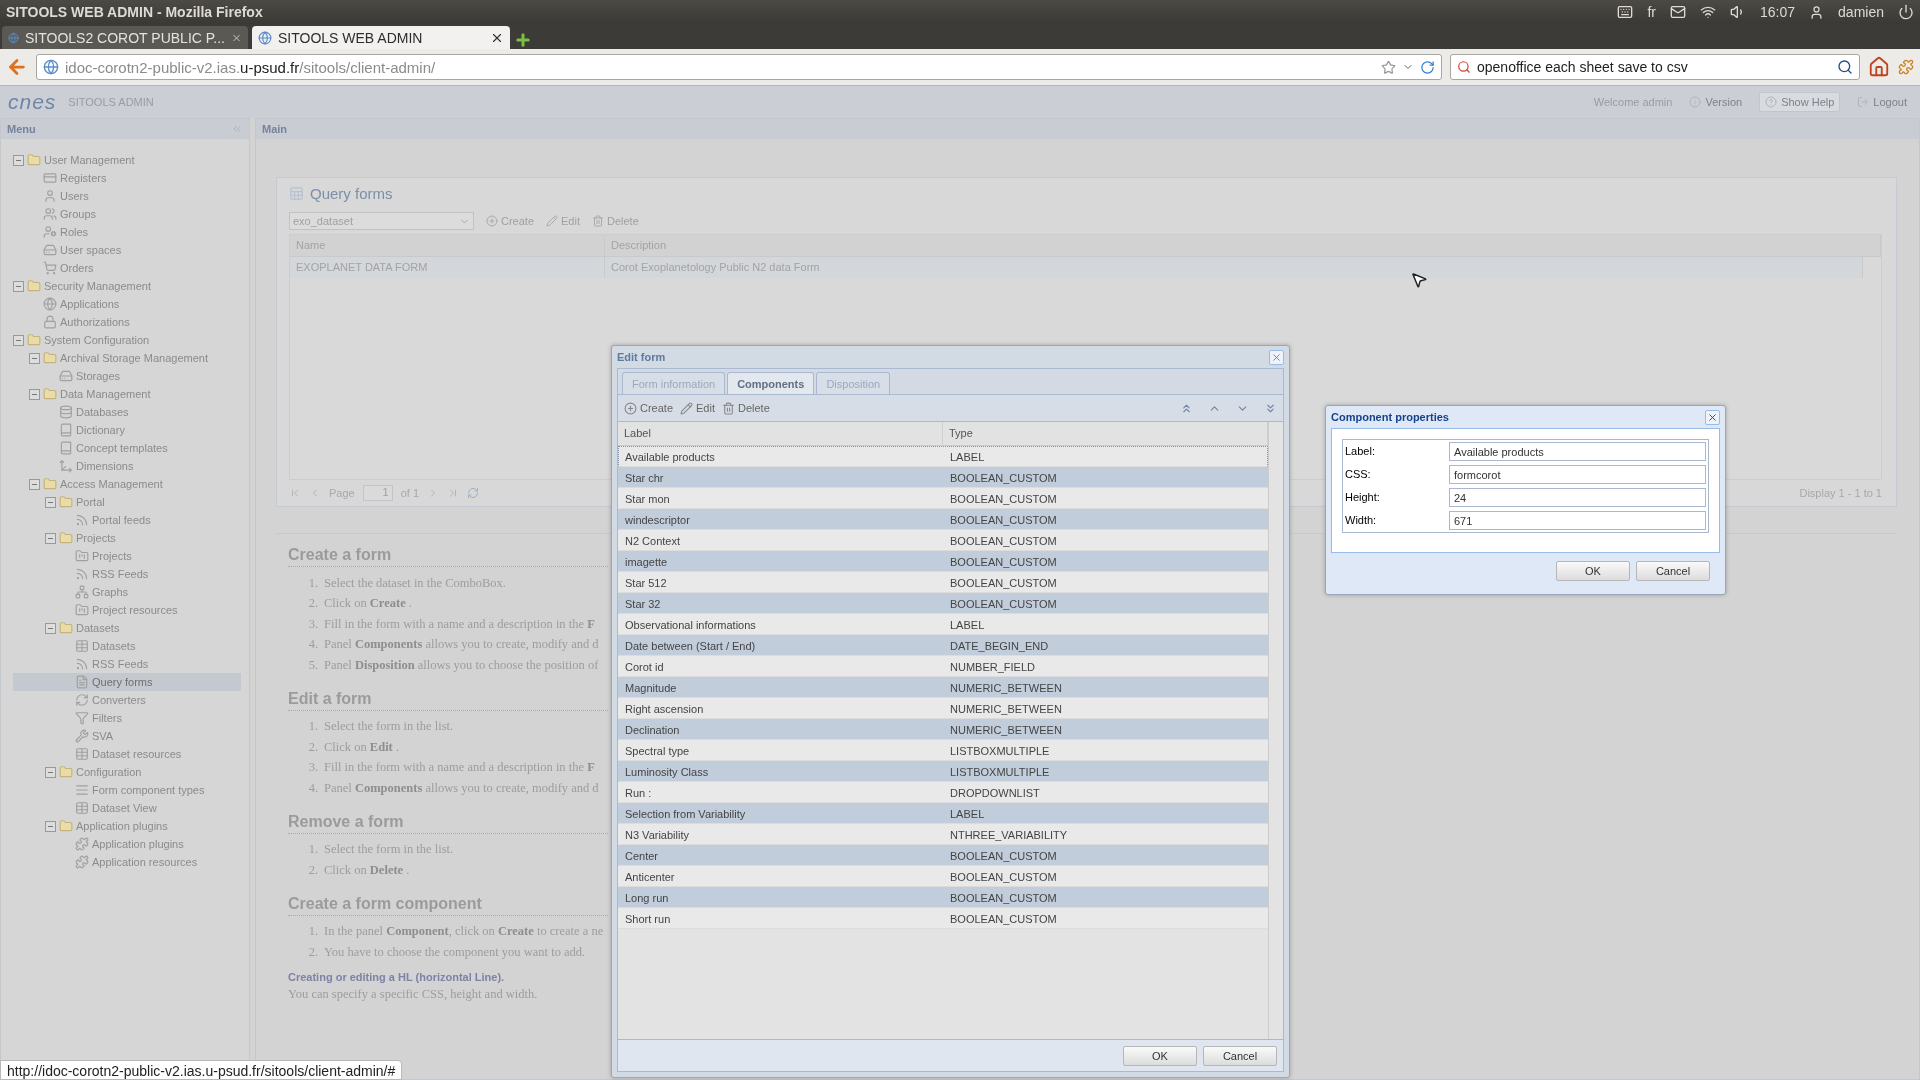 The width and height of the screenshot is (1920, 1080). I want to click on table-row: Long run BOOLEAN_CUSTOM, so click(943, 897).